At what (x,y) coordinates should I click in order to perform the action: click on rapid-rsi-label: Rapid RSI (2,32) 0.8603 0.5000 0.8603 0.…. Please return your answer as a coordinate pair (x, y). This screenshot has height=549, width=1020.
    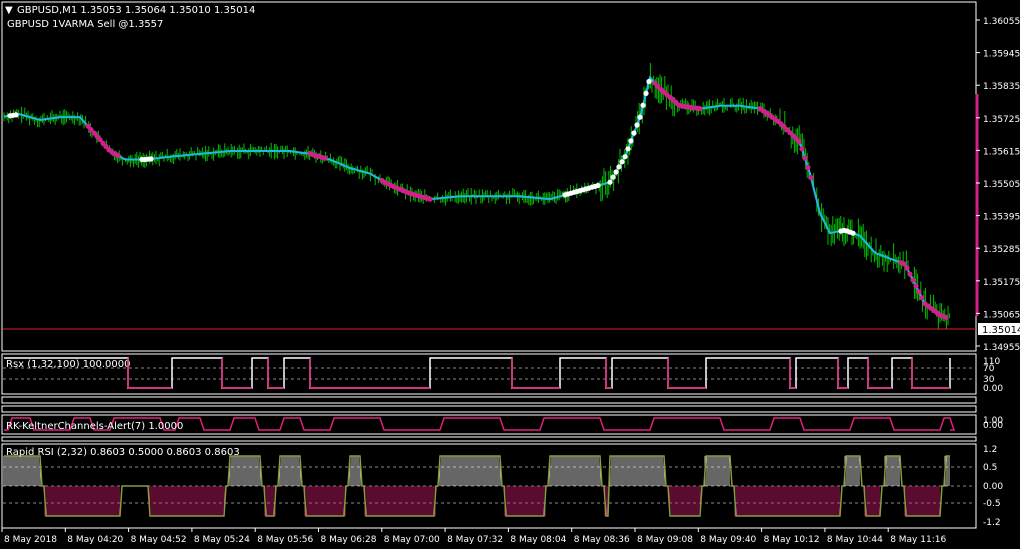
    Looking at the image, I should click on (123, 452).